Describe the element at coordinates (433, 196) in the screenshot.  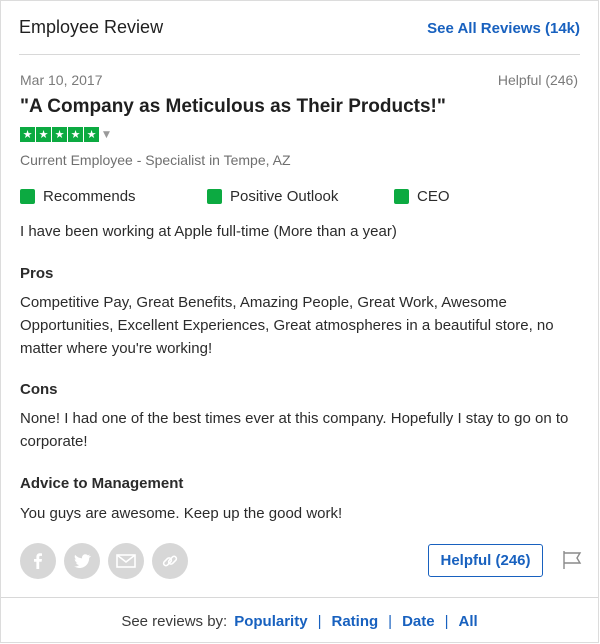
I see `indicator-label: CEO` at that location.